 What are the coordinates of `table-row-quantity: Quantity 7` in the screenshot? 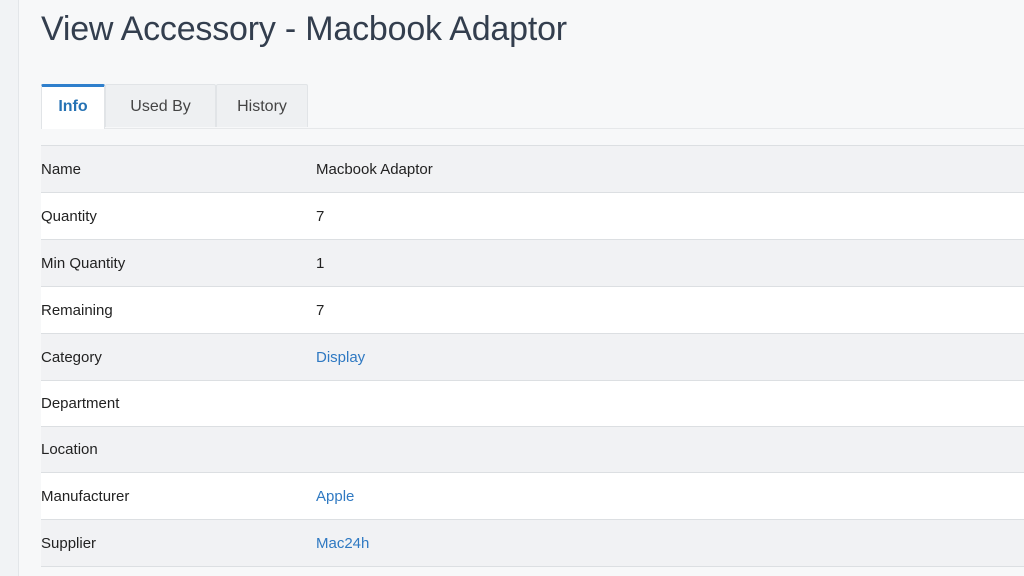 It's located at (532, 216).